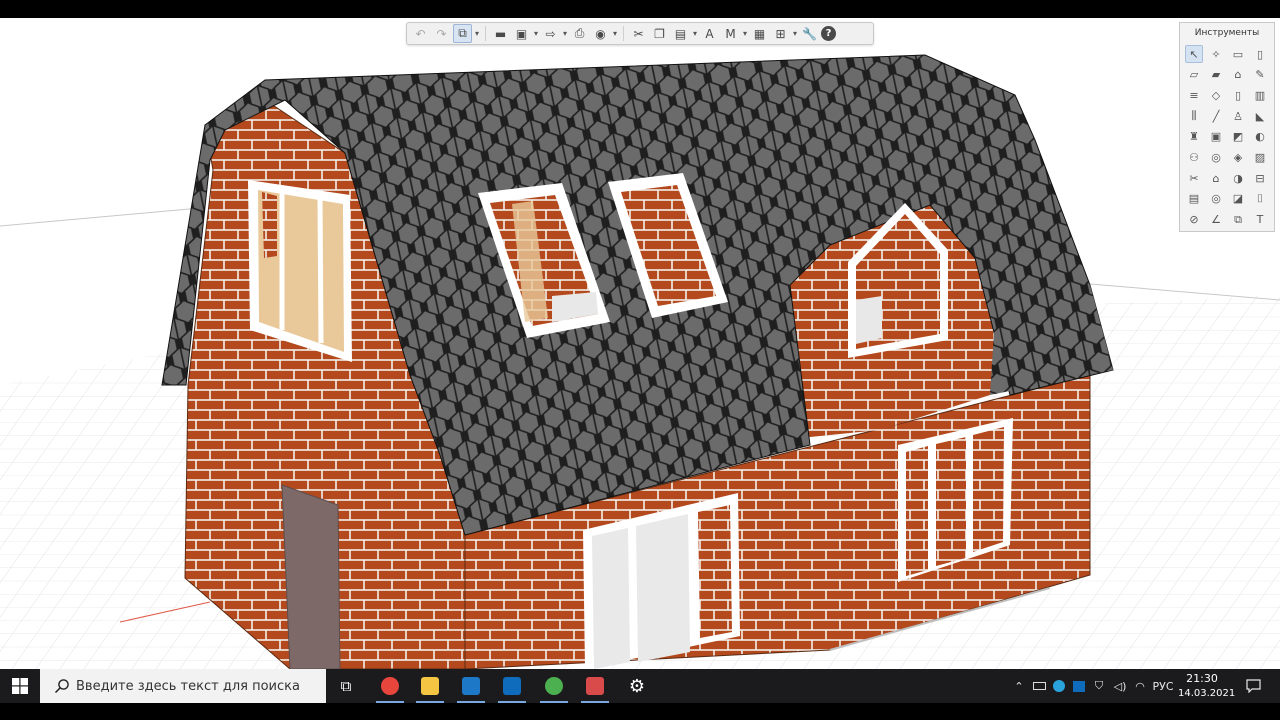 The image size is (1280, 720). What do you see at coordinates (809, 33) in the screenshot?
I see `wrench-icon: 🔧` at bounding box center [809, 33].